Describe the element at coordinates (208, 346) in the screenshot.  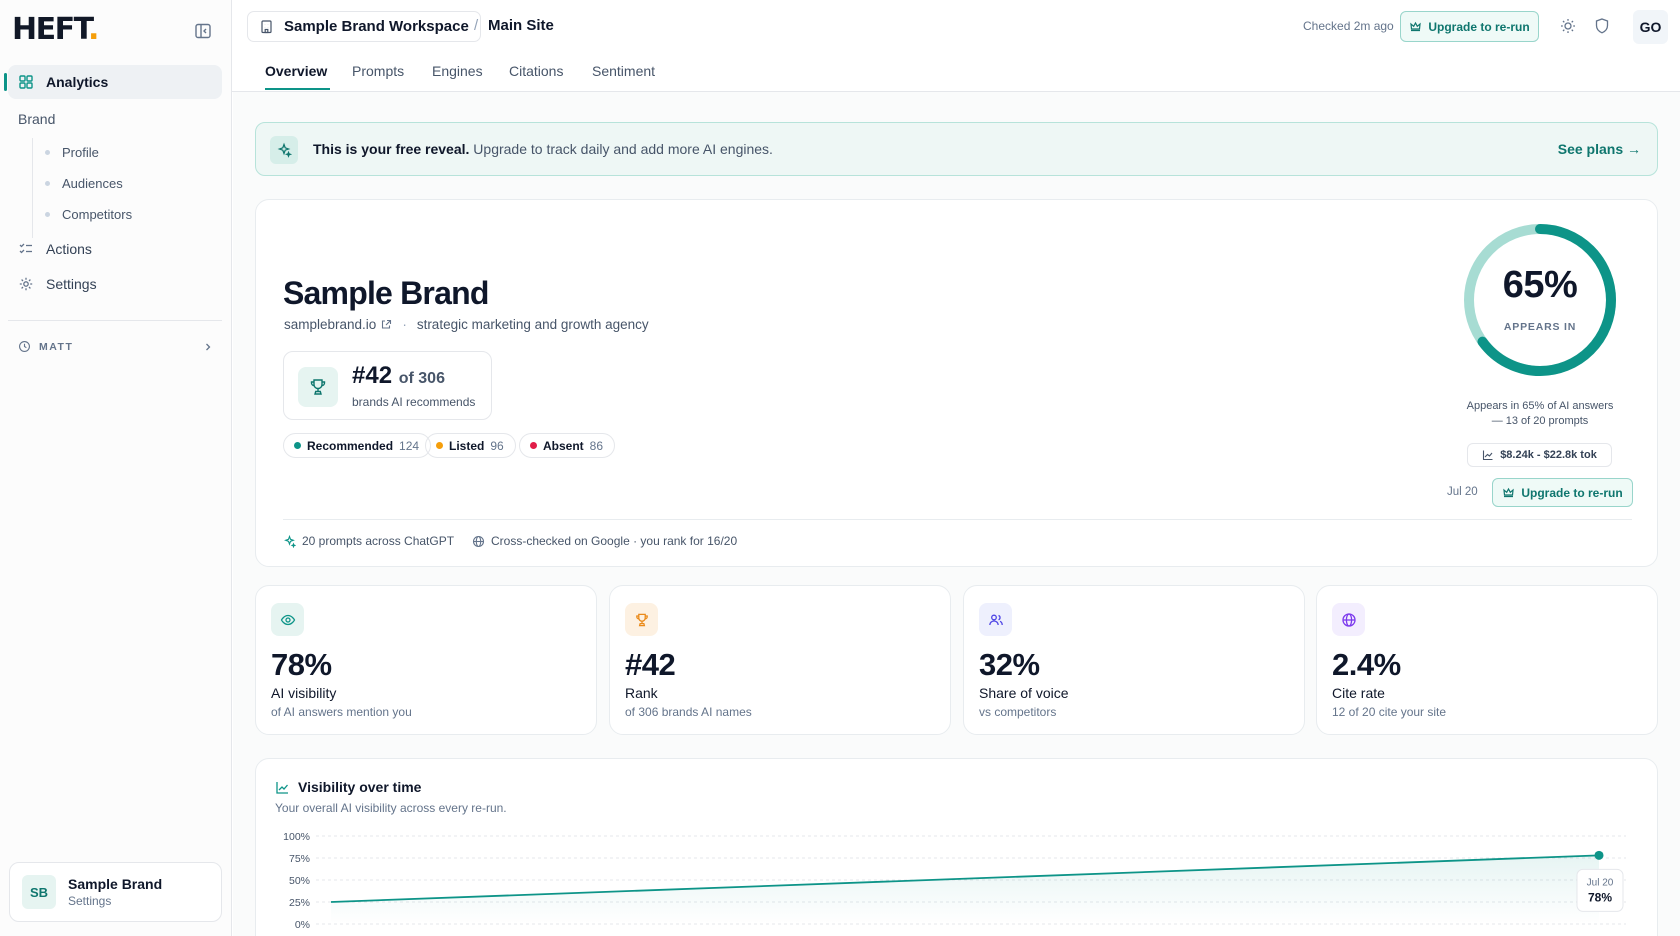
I see `chevron-right-icon` at that location.